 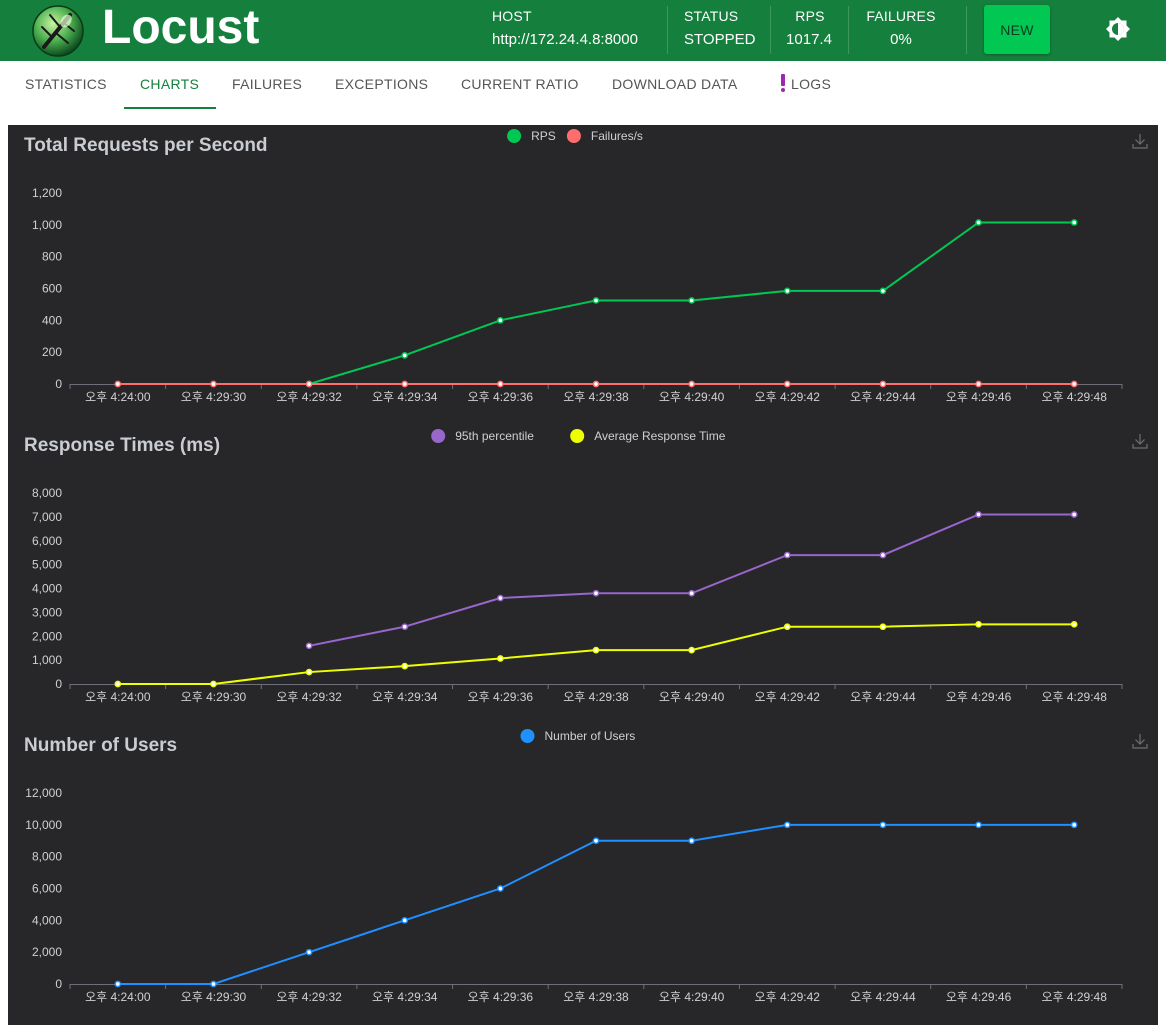 What do you see at coordinates (590, 736) in the screenshot?
I see `legend-label: Number of Users` at bounding box center [590, 736].